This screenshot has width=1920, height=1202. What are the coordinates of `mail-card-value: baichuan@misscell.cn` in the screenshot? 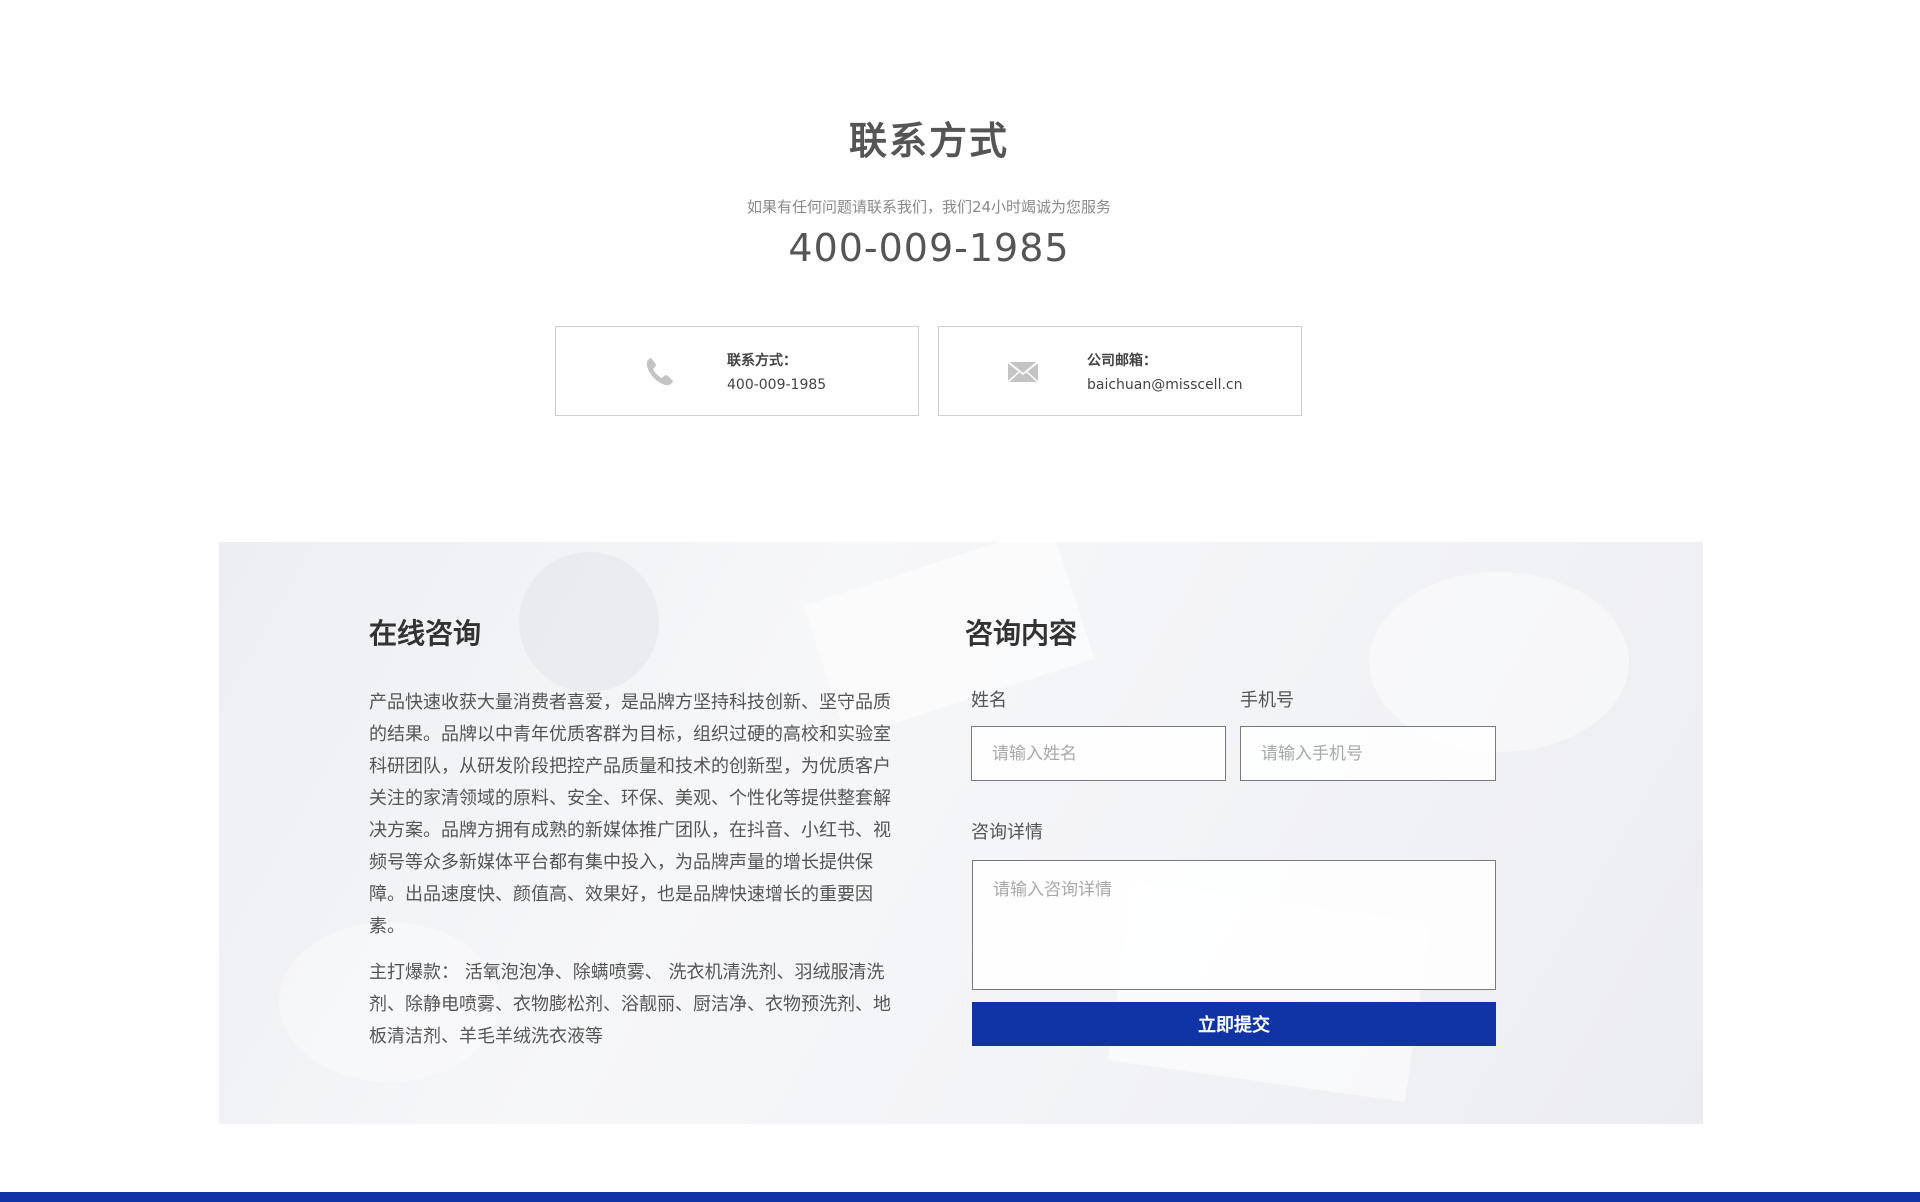 It's located at (1165, 385).